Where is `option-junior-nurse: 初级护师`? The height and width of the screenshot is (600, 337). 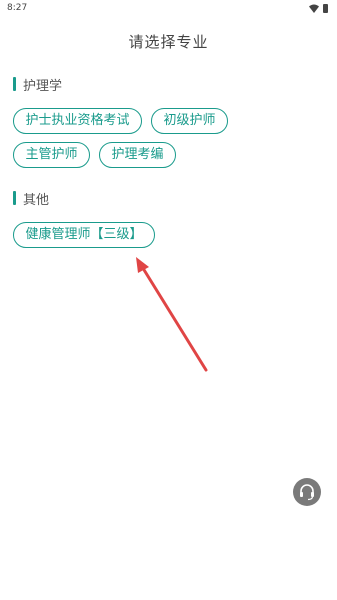 option-junior-nurse: 初级护师 is located at coordinates (189, 121).